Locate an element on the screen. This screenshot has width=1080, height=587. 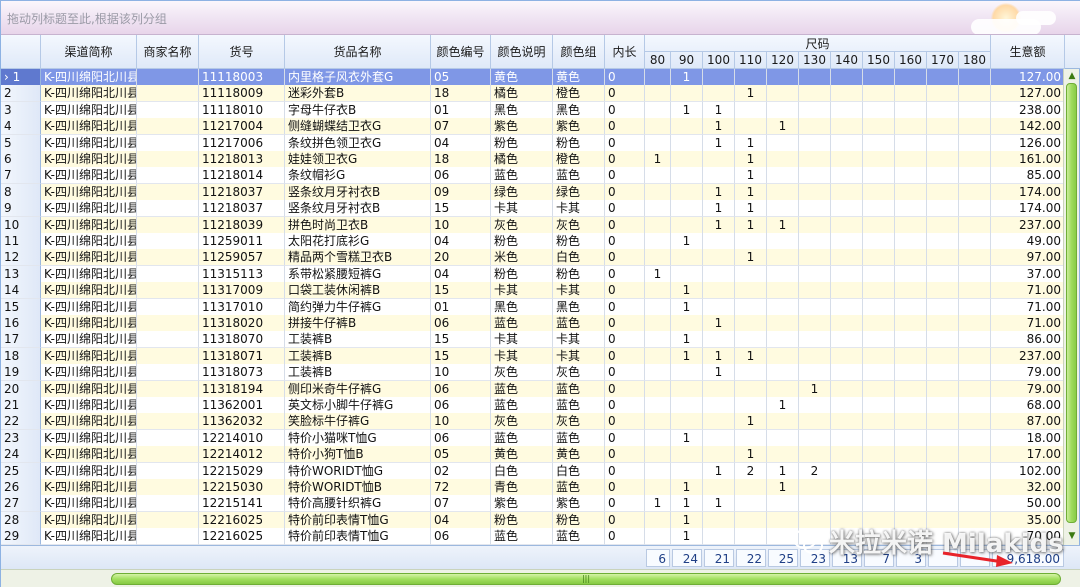
group-by-panel: 拖动列标题至此,根据该列分组 is located at coordinates (540, 18).